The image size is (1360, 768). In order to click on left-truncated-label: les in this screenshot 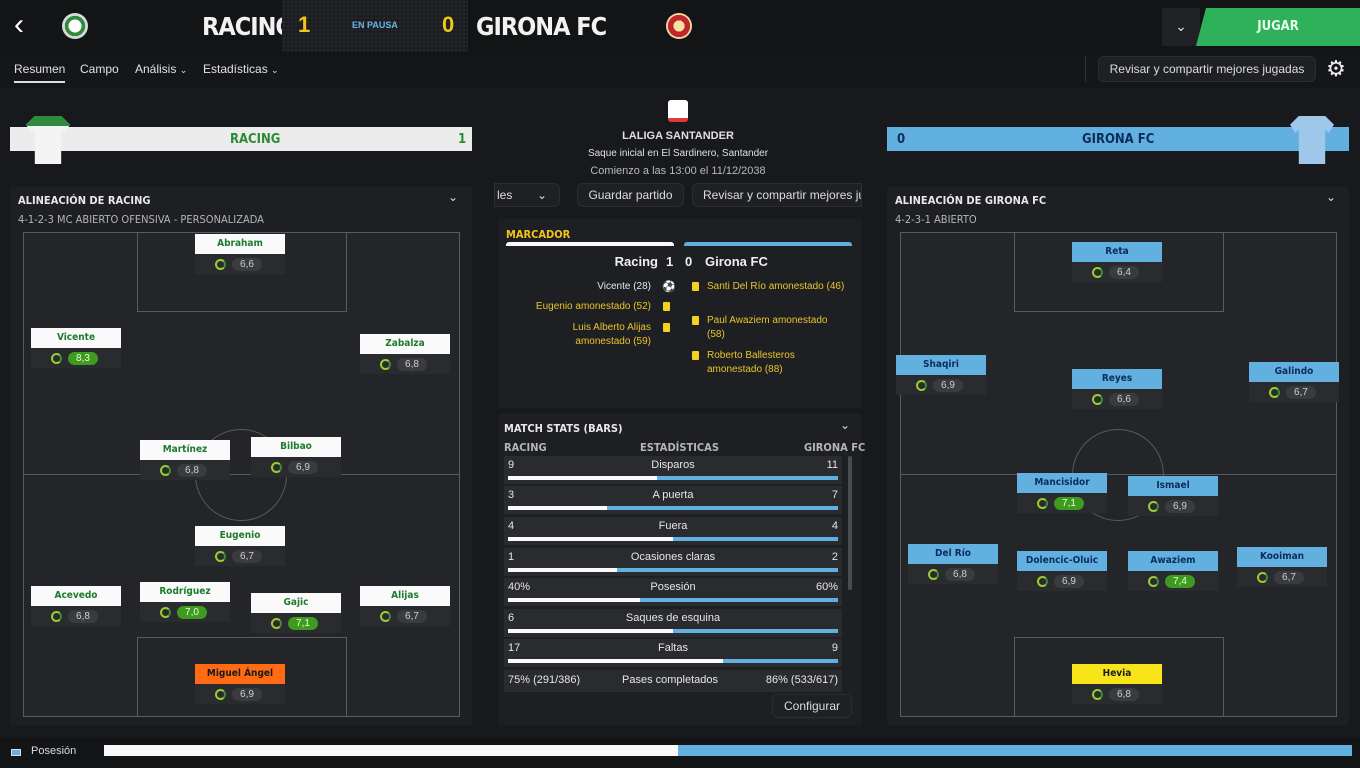, I will do `click(505, 195)`.